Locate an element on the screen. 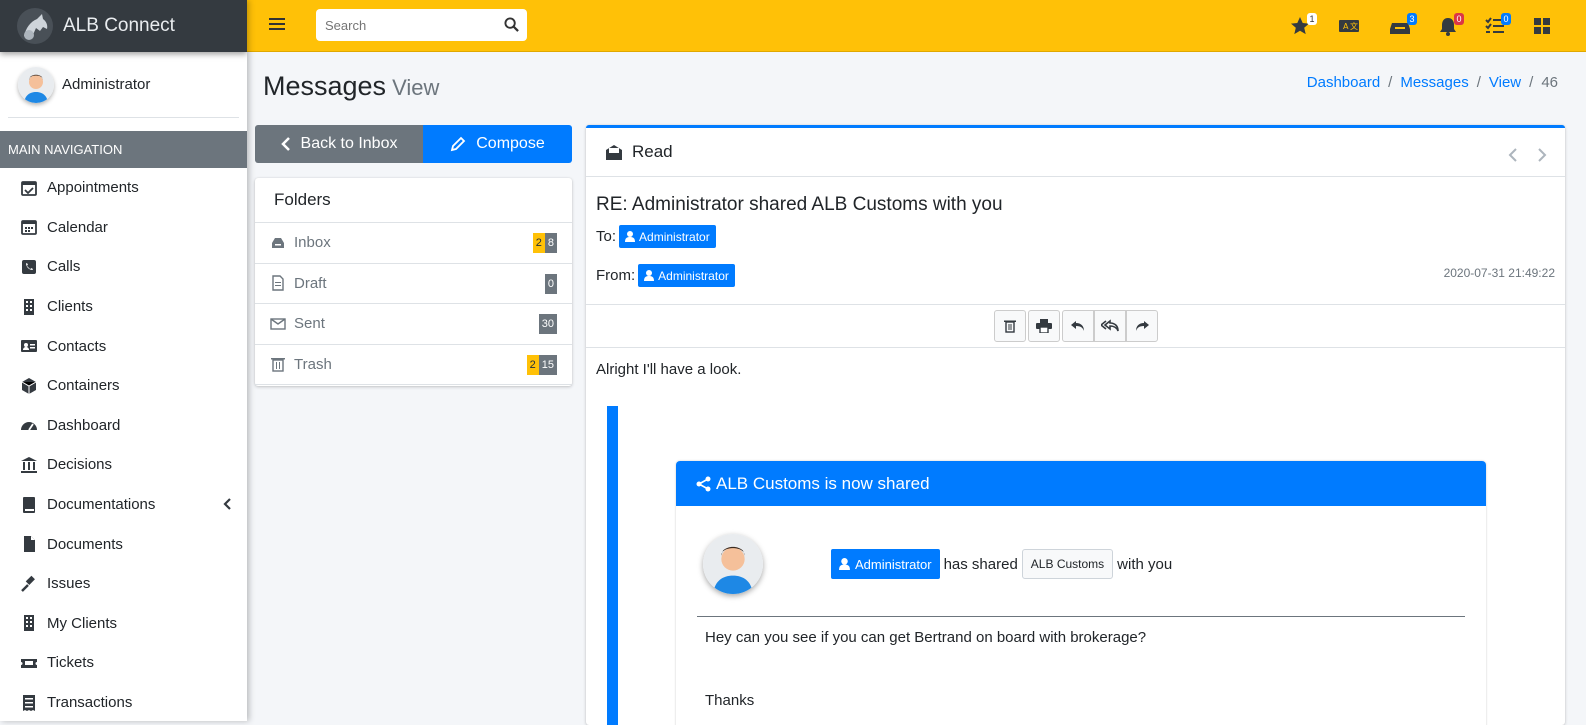 The width and height of the screenshot is (1586, 725). sidebar-item-label: Appointments is located at coordinates (93, 188).